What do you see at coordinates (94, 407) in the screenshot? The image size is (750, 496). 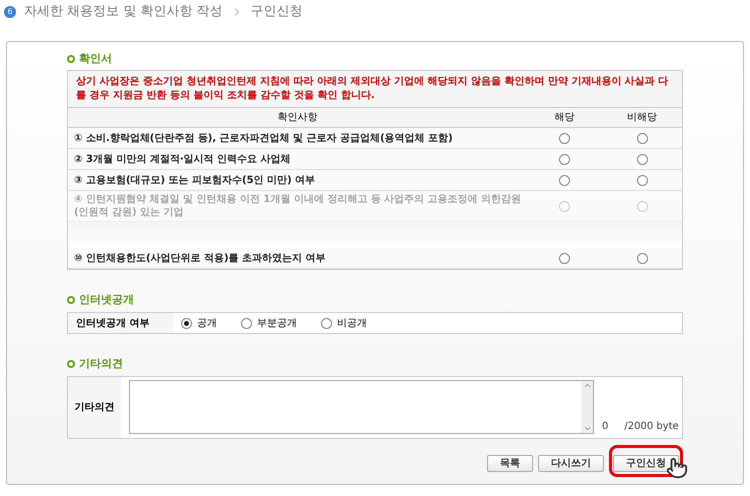 I see `field-label: 기타의견` at bounding box center [94, 407].